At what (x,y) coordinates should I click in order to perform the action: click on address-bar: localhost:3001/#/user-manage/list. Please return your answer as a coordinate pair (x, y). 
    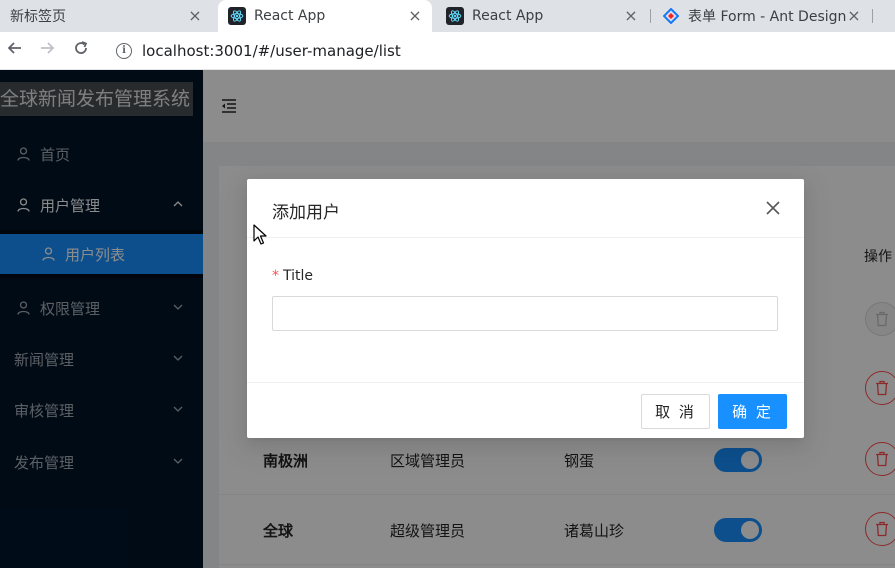
    Looking at the image, I should click on (271, 51).